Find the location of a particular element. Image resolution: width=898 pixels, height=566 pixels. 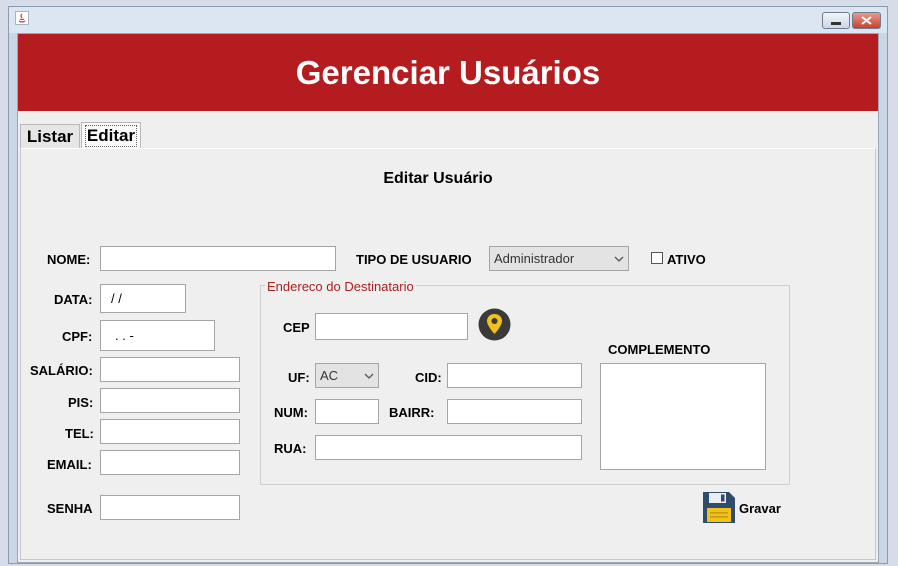

save-label: Gravar is located at coordinates (760, 508).